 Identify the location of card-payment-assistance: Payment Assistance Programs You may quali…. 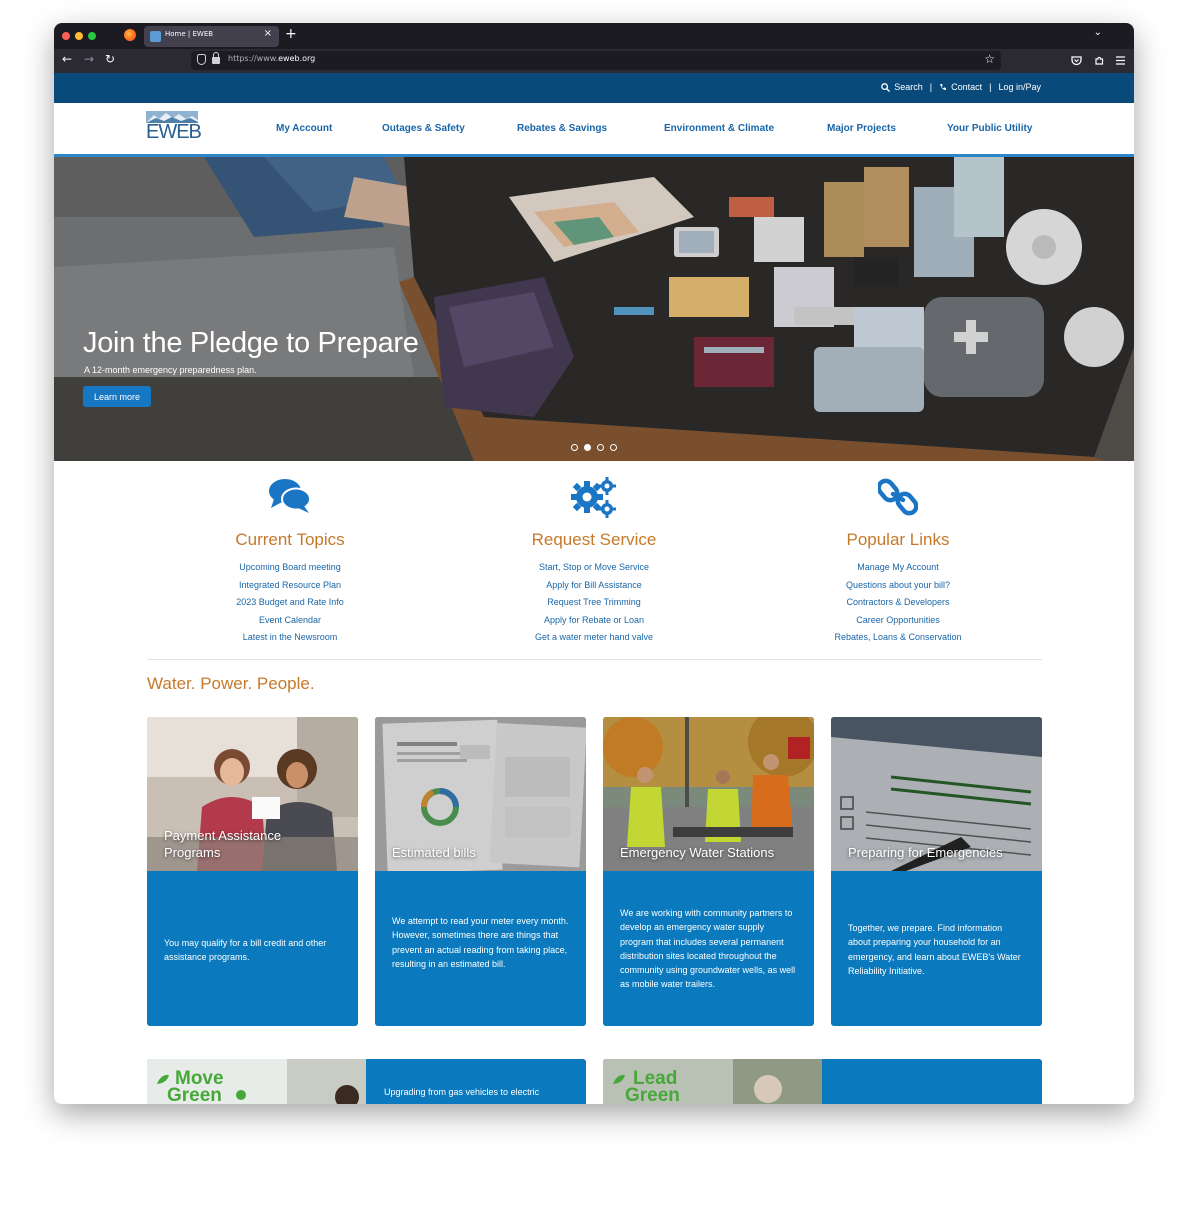
(252, 871).